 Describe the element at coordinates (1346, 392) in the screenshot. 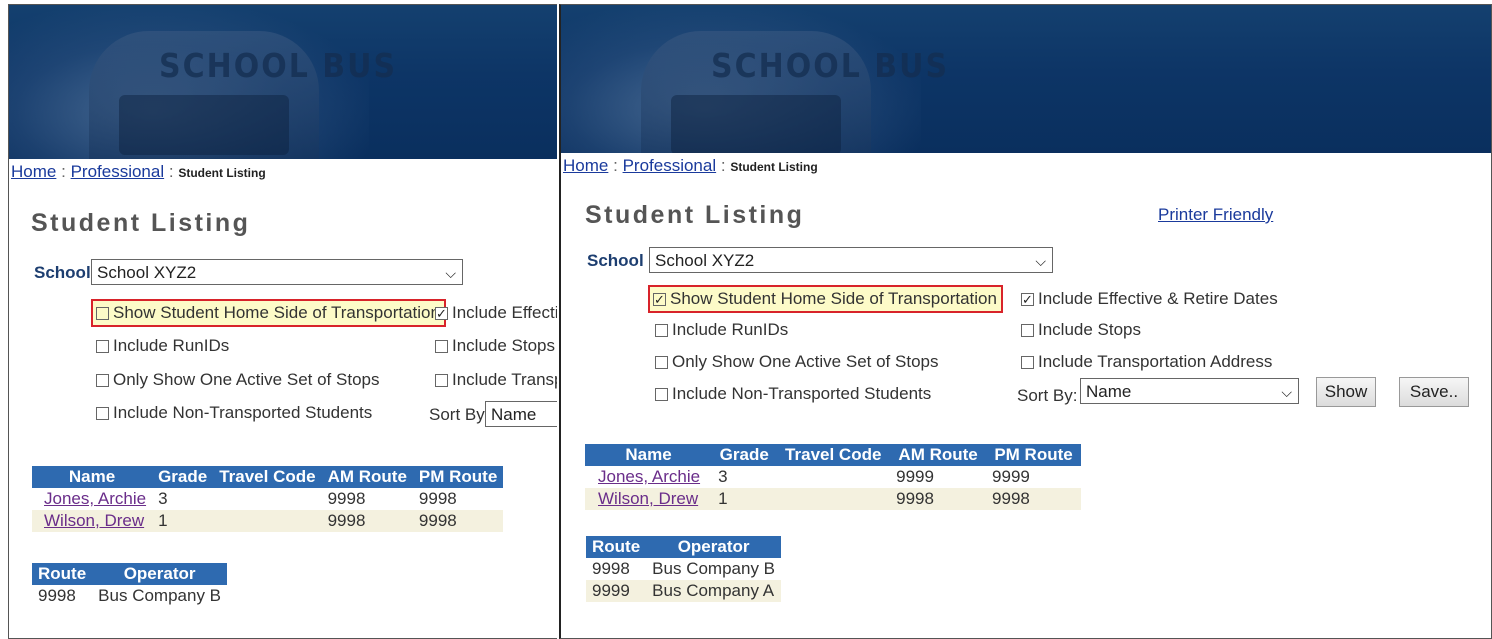

I see `show-button: Show` at that location.